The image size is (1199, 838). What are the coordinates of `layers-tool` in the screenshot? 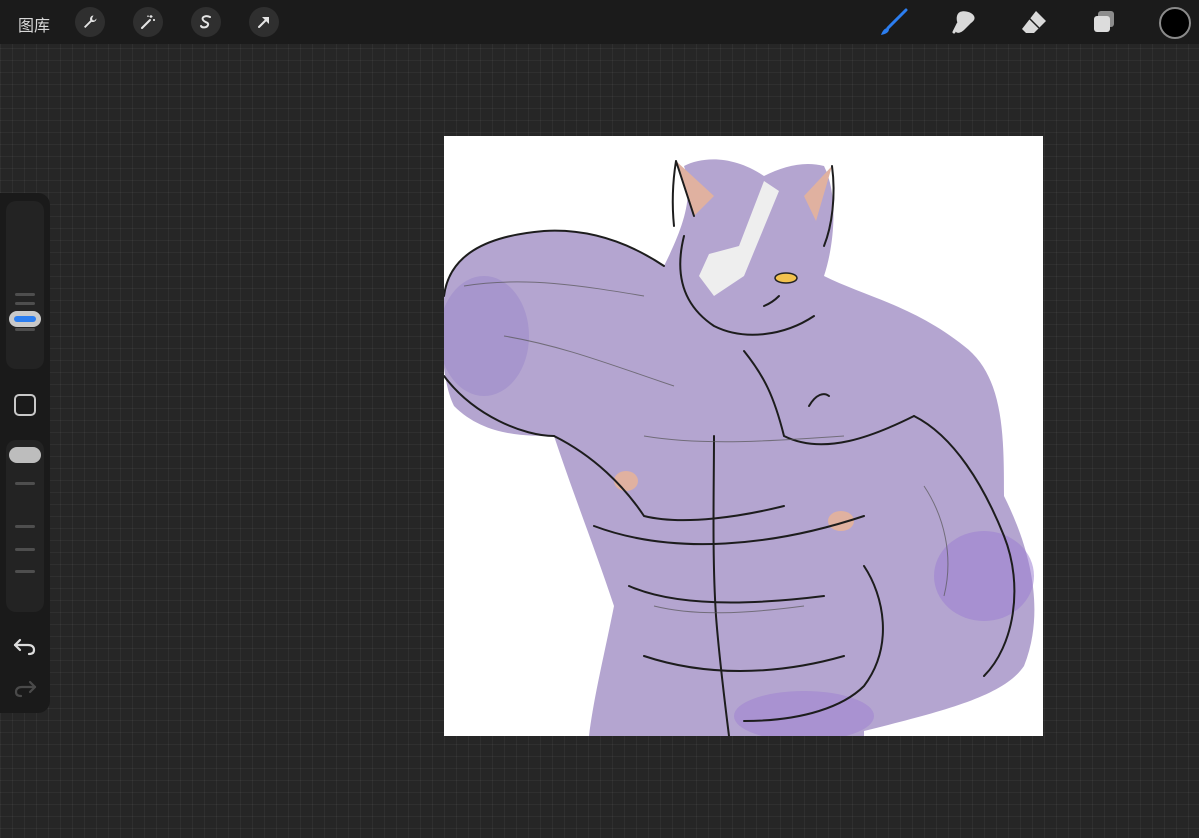 It's located at (1104, 22).